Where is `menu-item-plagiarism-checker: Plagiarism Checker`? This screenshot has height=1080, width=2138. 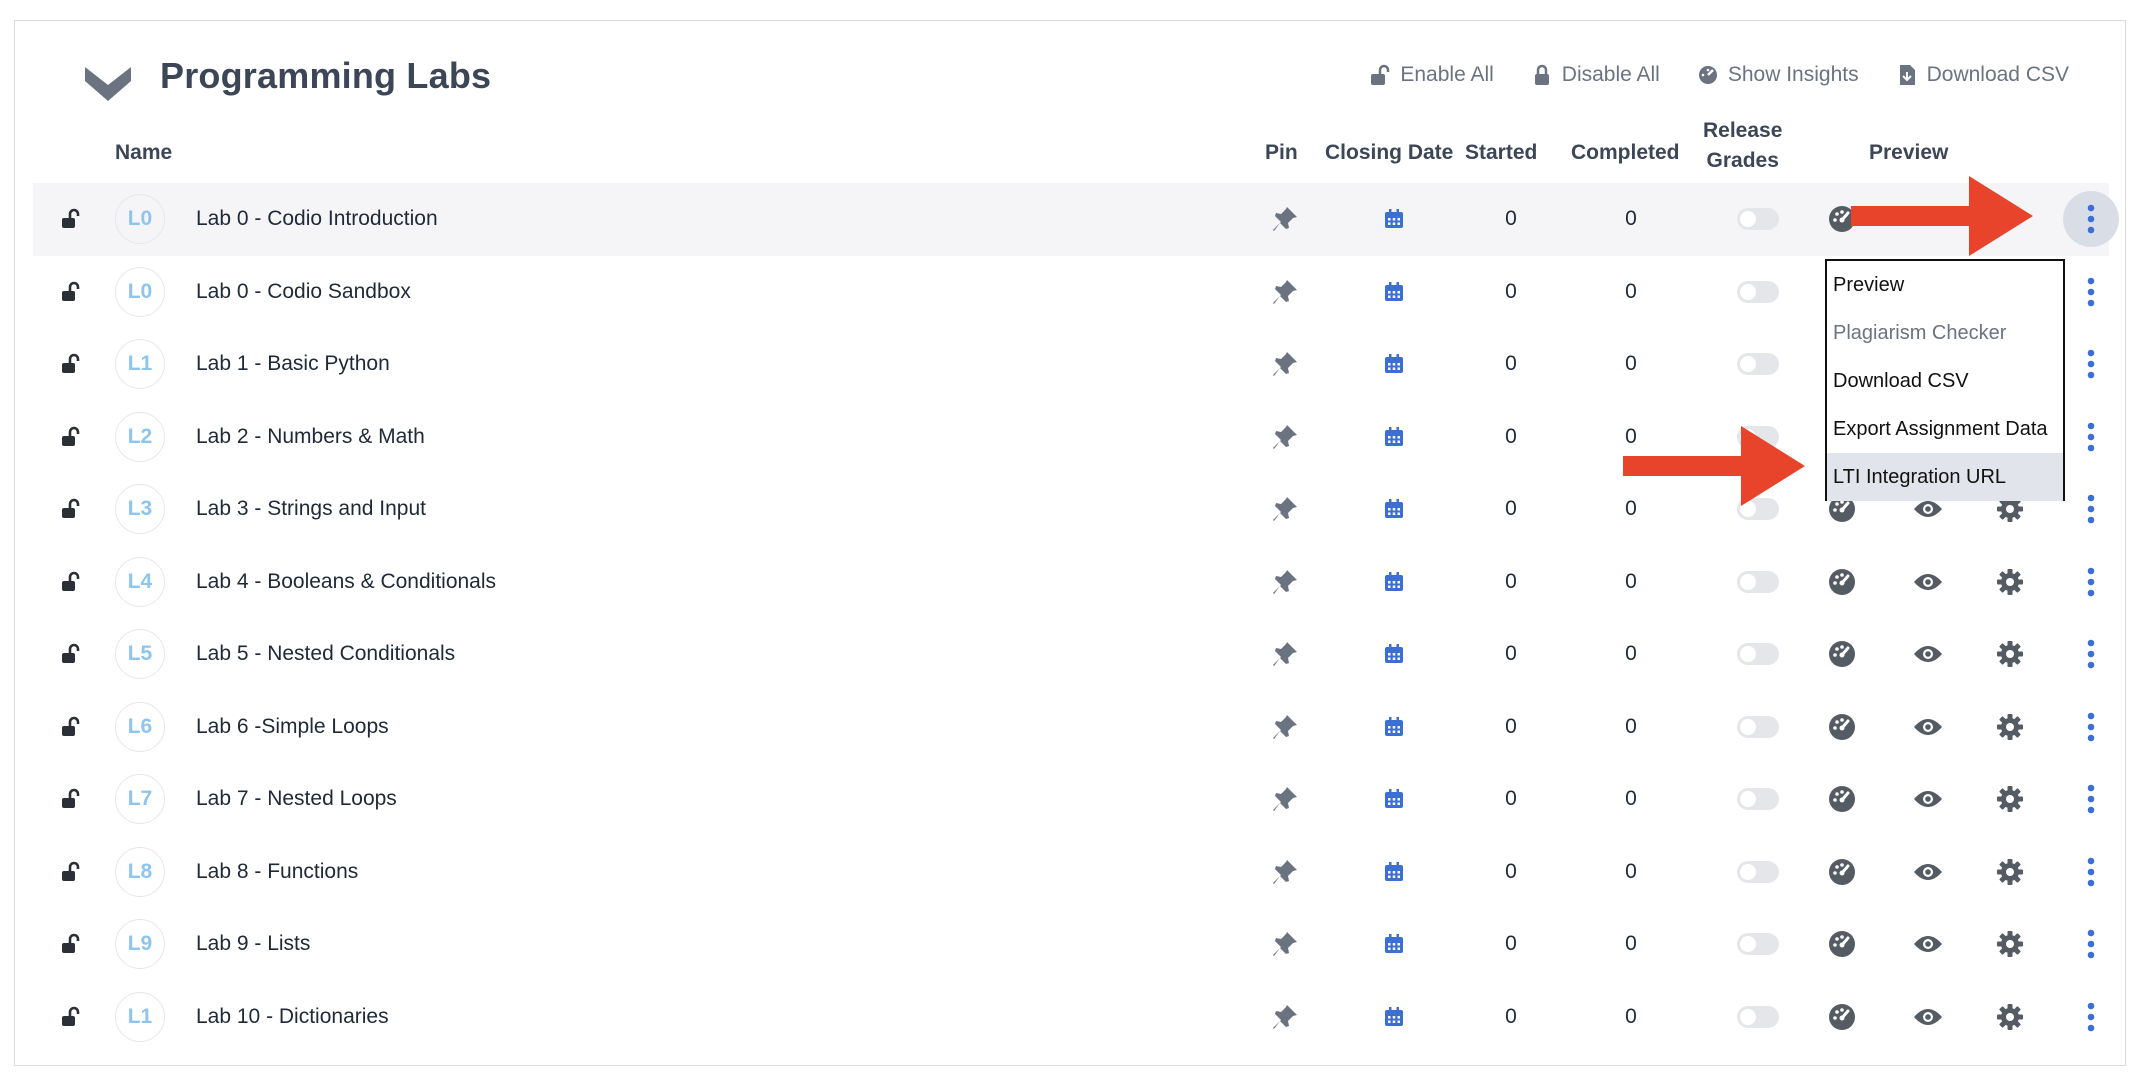
menu-item-plagiarism-checker: Plagiarism Checker is located at coordinates (1945, 333).